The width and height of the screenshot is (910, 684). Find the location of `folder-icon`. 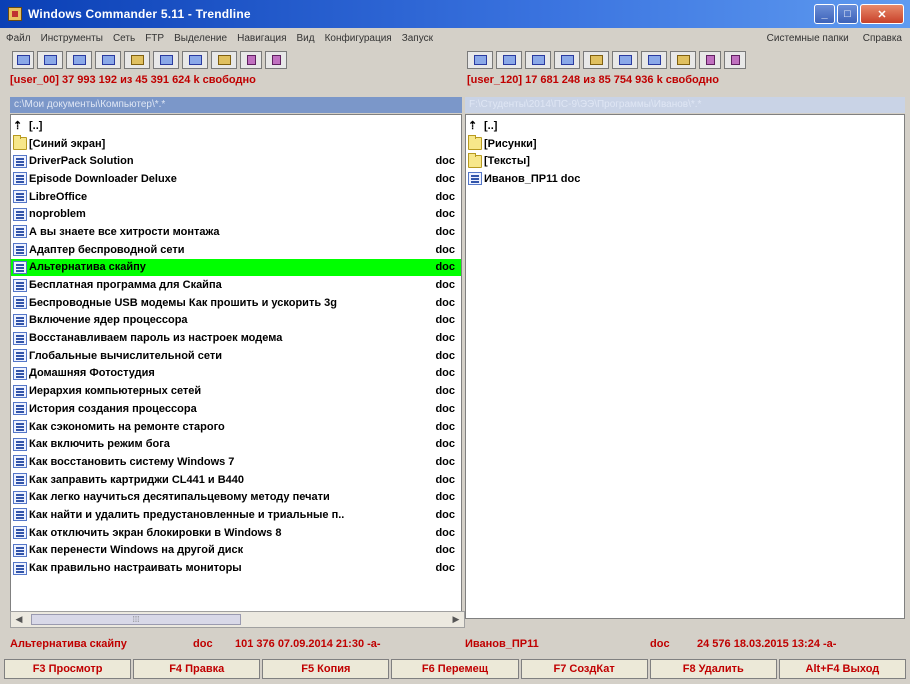

folder-icon is located at coordinates (475, 160).